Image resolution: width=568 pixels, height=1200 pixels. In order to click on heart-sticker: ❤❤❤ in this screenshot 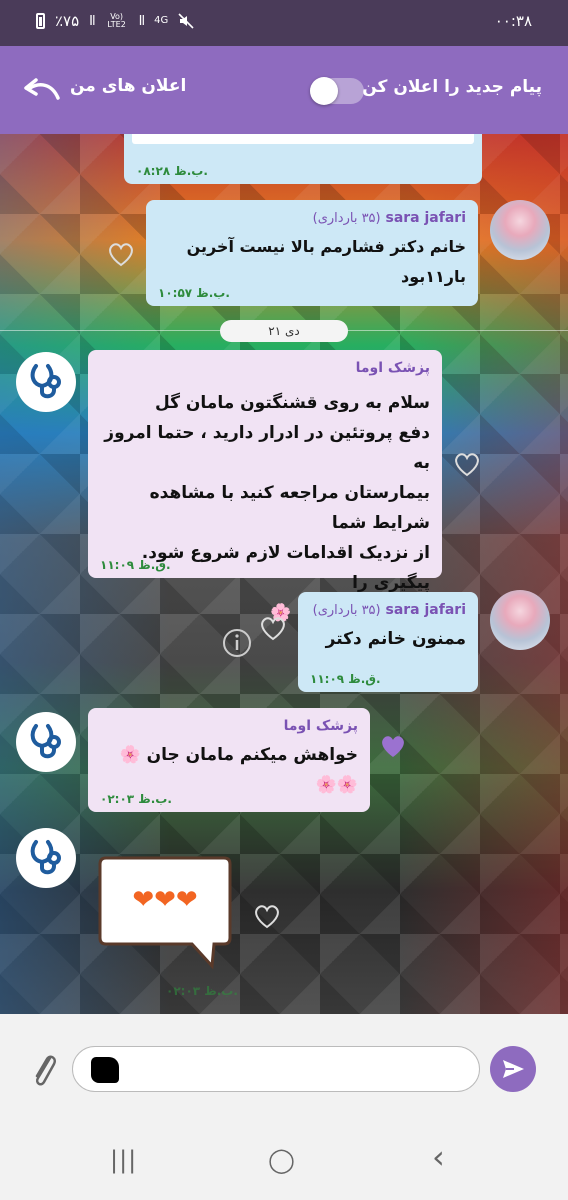, I will do `click(165, 911)`.